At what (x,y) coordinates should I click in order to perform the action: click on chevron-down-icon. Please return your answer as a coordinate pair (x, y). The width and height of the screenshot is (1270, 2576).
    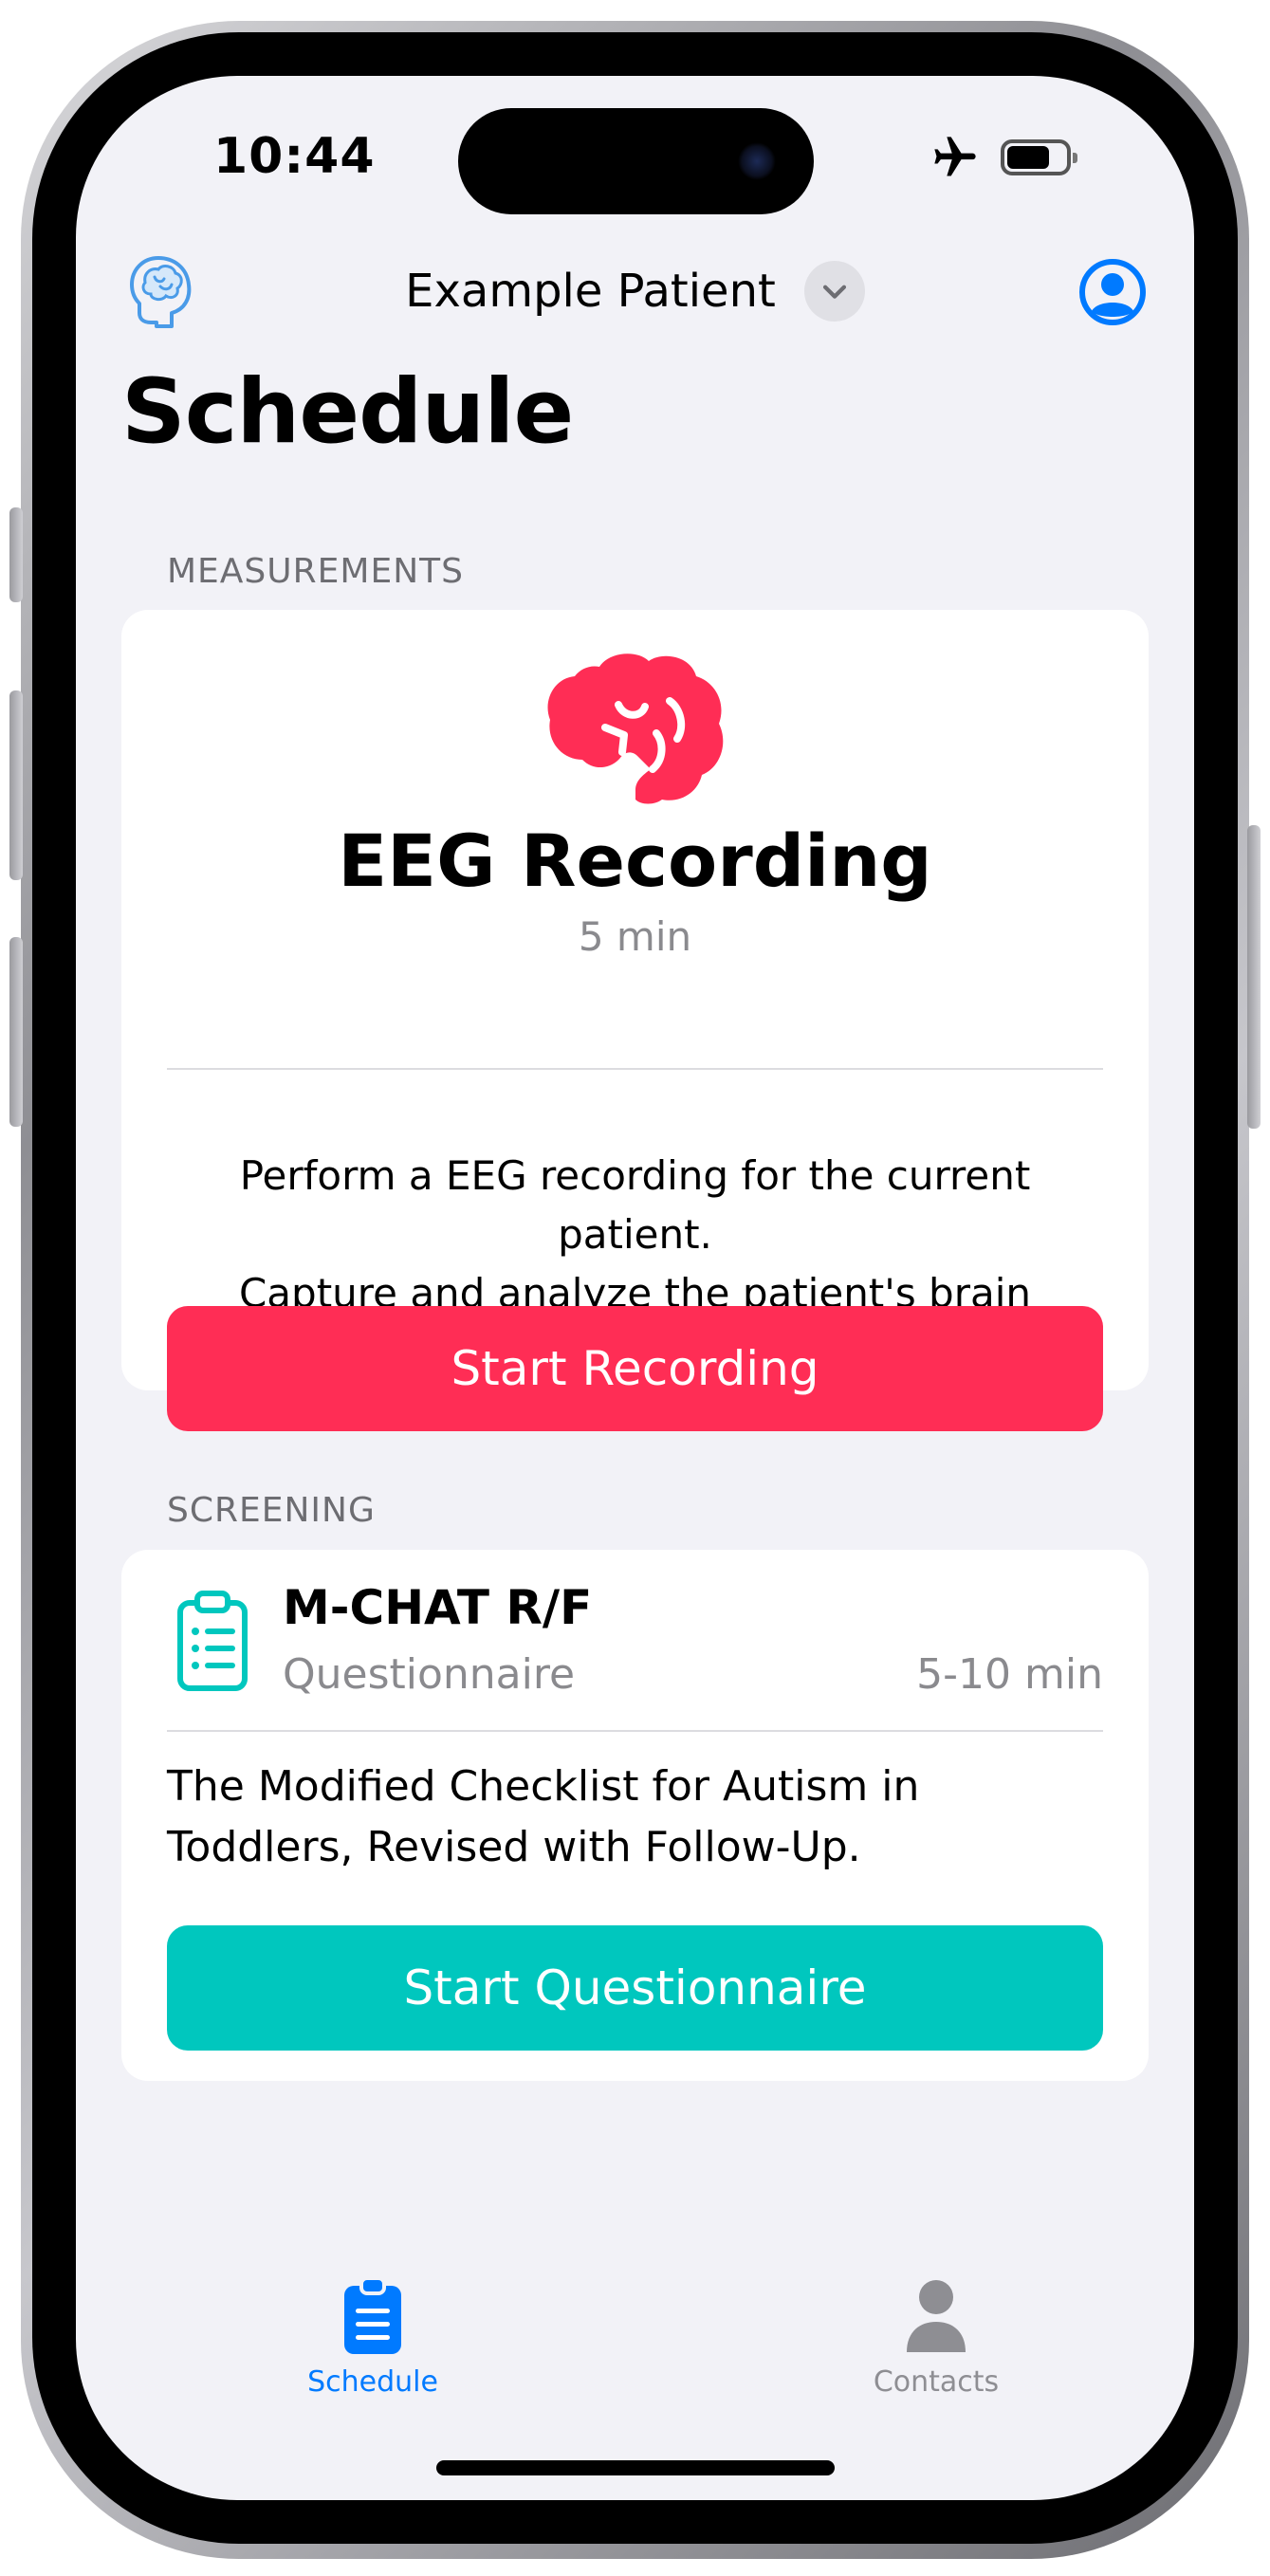
    Looking at the image, I should click on (834, 291).